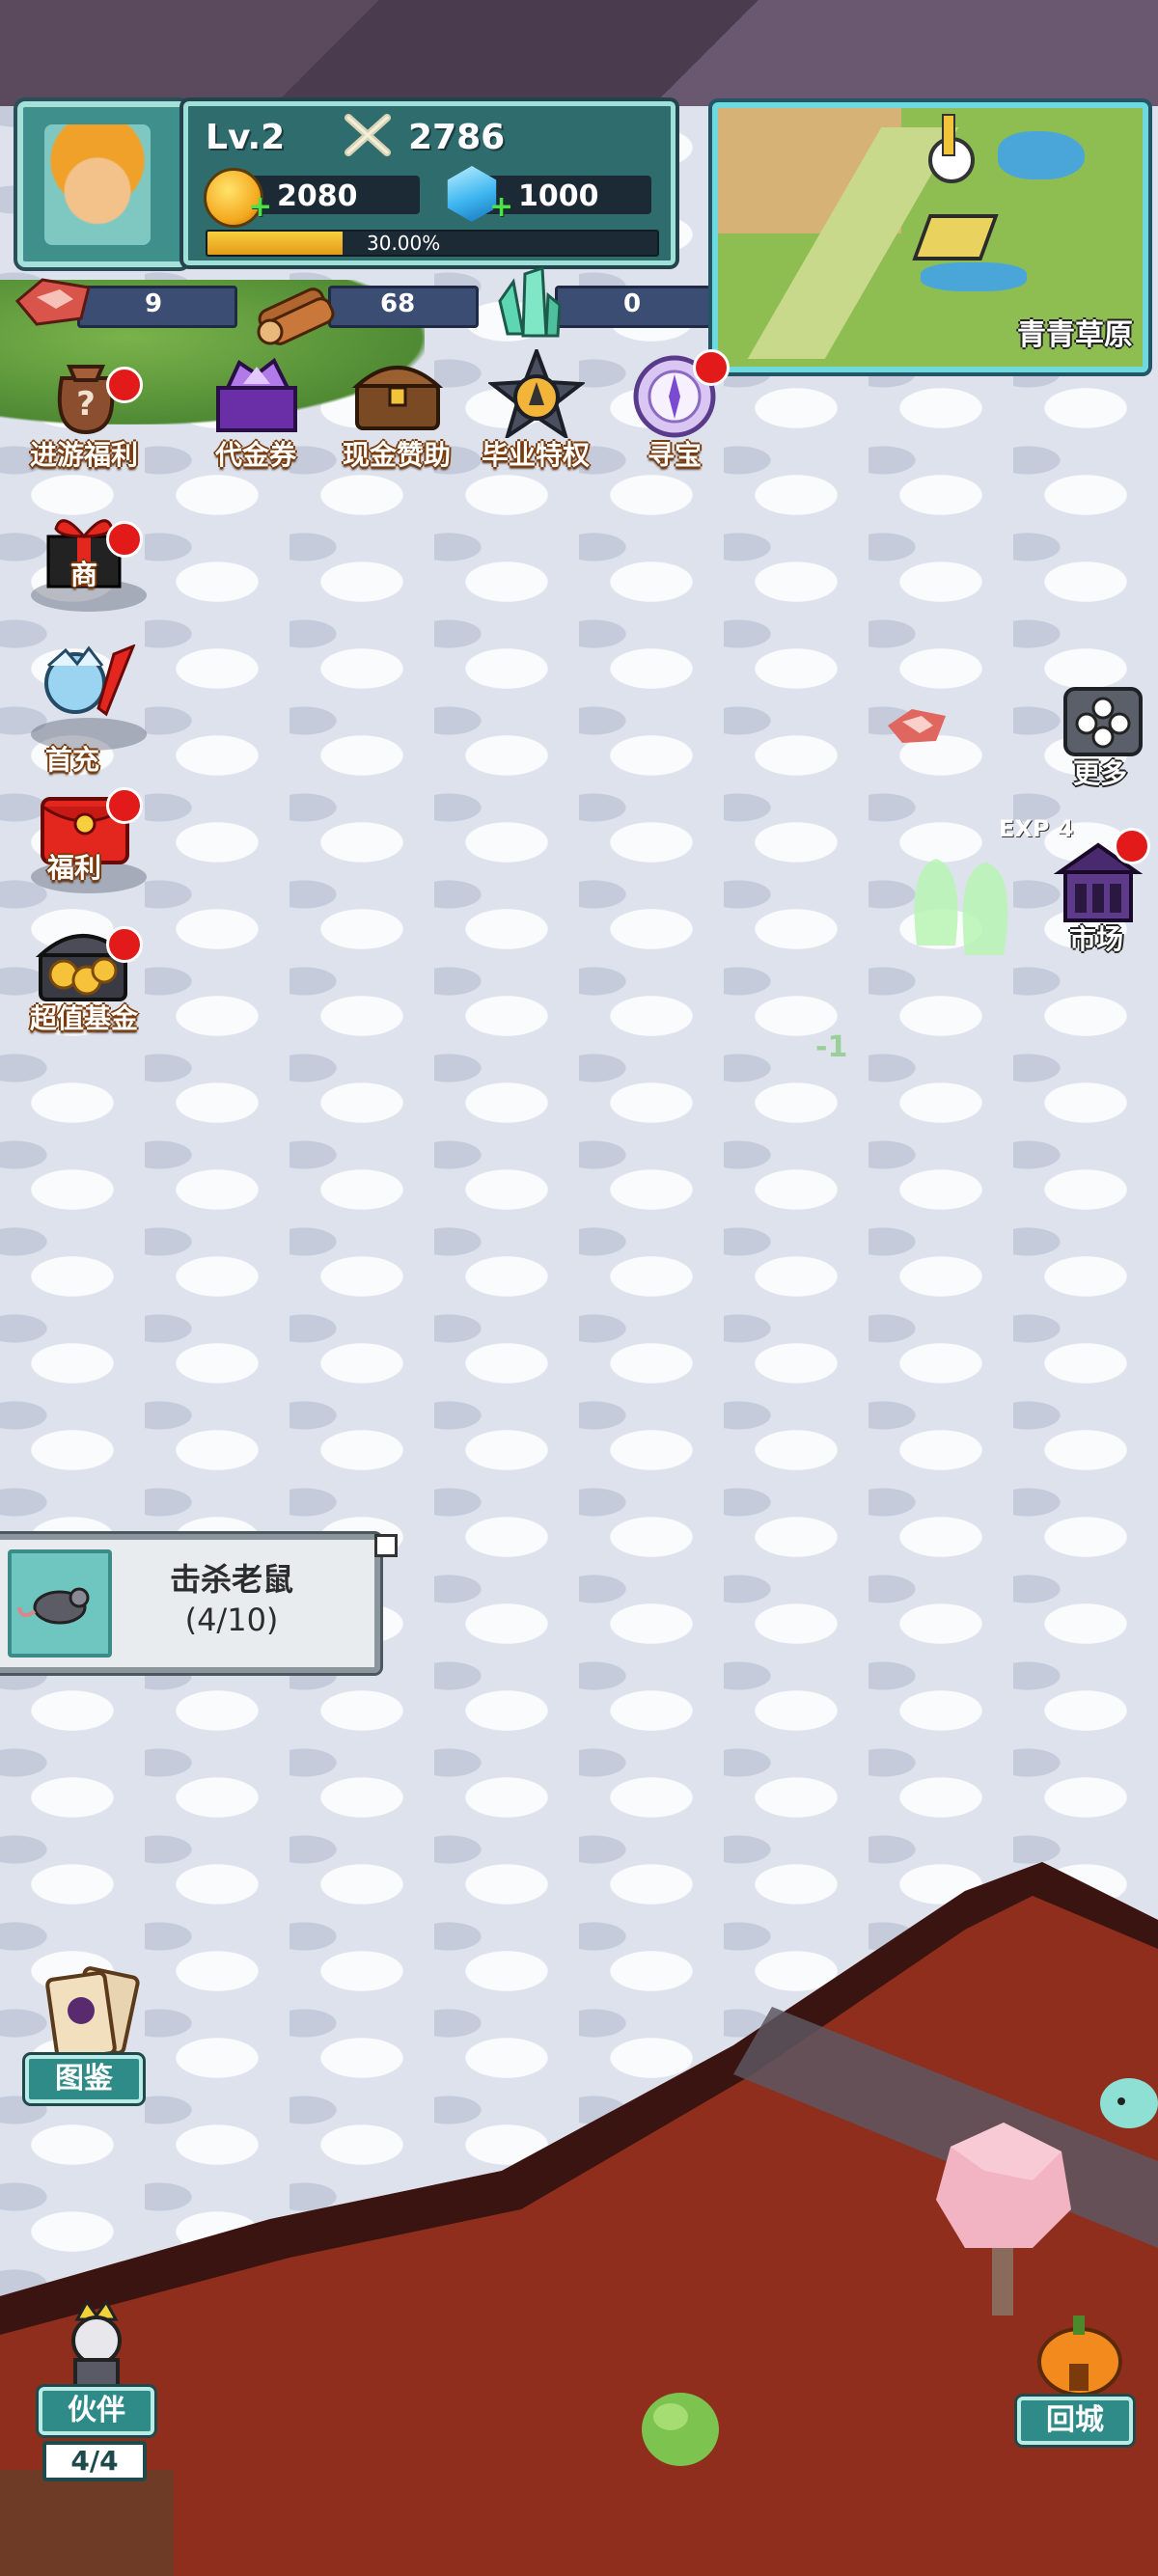 The image size is (1158, 2576). I want to click on more-icon, so click(1103, 721).